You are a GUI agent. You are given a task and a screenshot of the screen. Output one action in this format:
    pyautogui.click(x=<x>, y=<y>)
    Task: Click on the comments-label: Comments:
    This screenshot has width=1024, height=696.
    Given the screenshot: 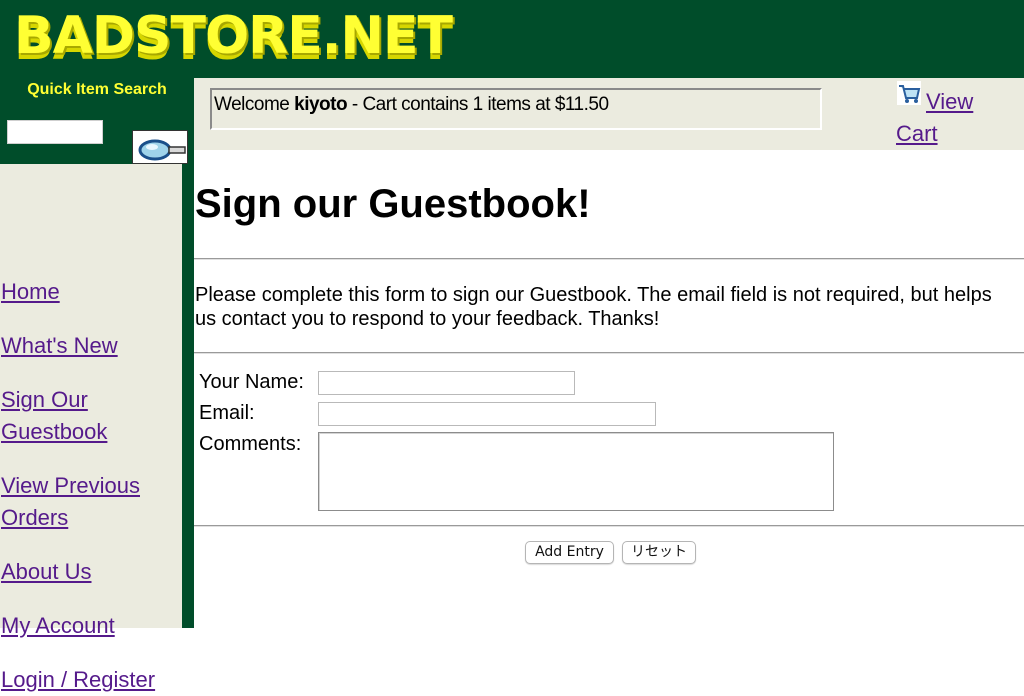 What is the action you would take?
    pyautogui.click(x=250, y=444)
    